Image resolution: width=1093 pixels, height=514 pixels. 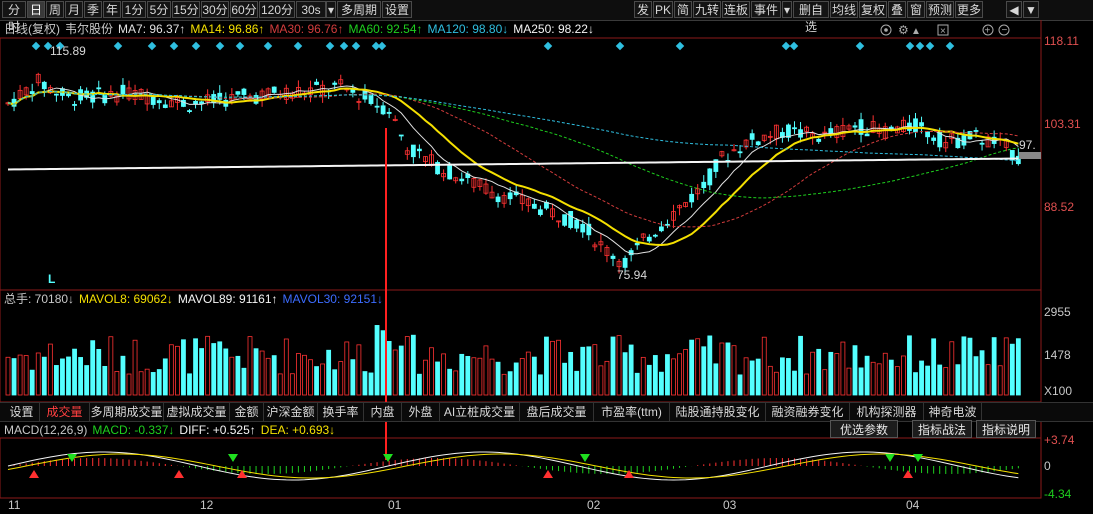 What do you see at coordinates (953, 412) in the screenshot?
I see `indicator-tab-15: 神奇电波` at bounding box center [953, 412].